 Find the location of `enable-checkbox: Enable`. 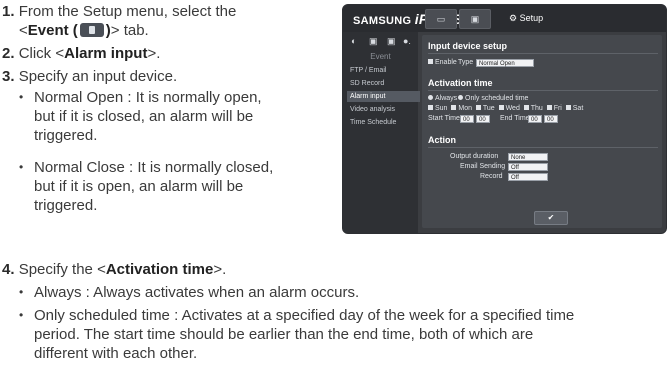

enable-checkbox: Enable is located at coordinates (442, 62).